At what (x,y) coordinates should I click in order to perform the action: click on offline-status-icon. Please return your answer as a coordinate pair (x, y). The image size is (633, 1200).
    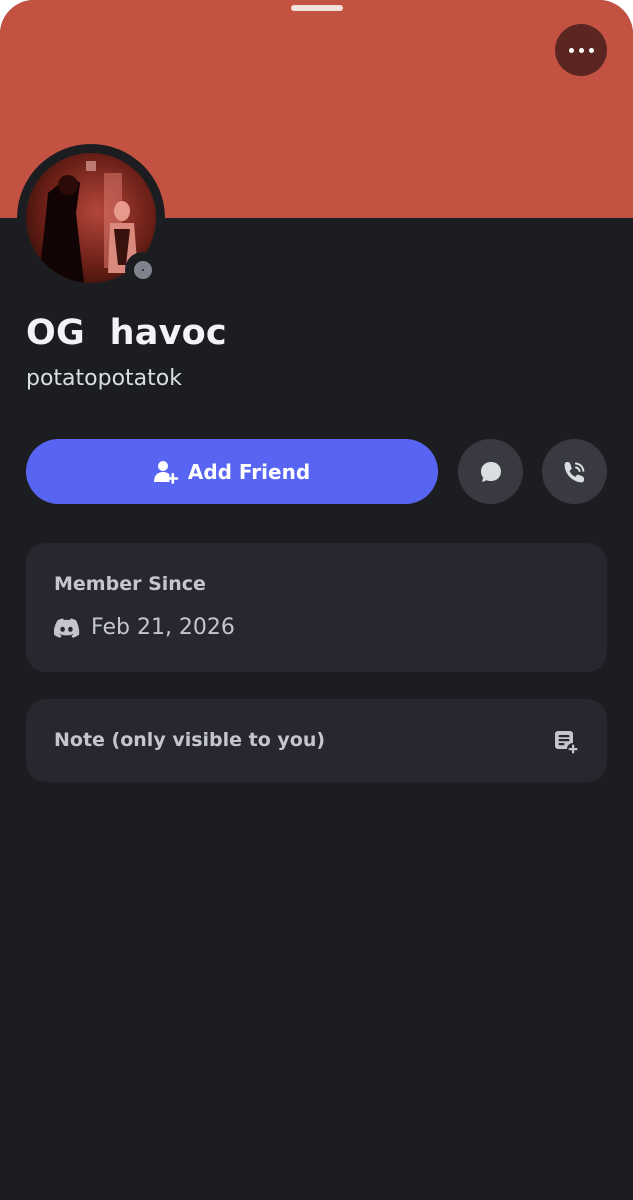
    Looking at the image, I should click on (143, 270).